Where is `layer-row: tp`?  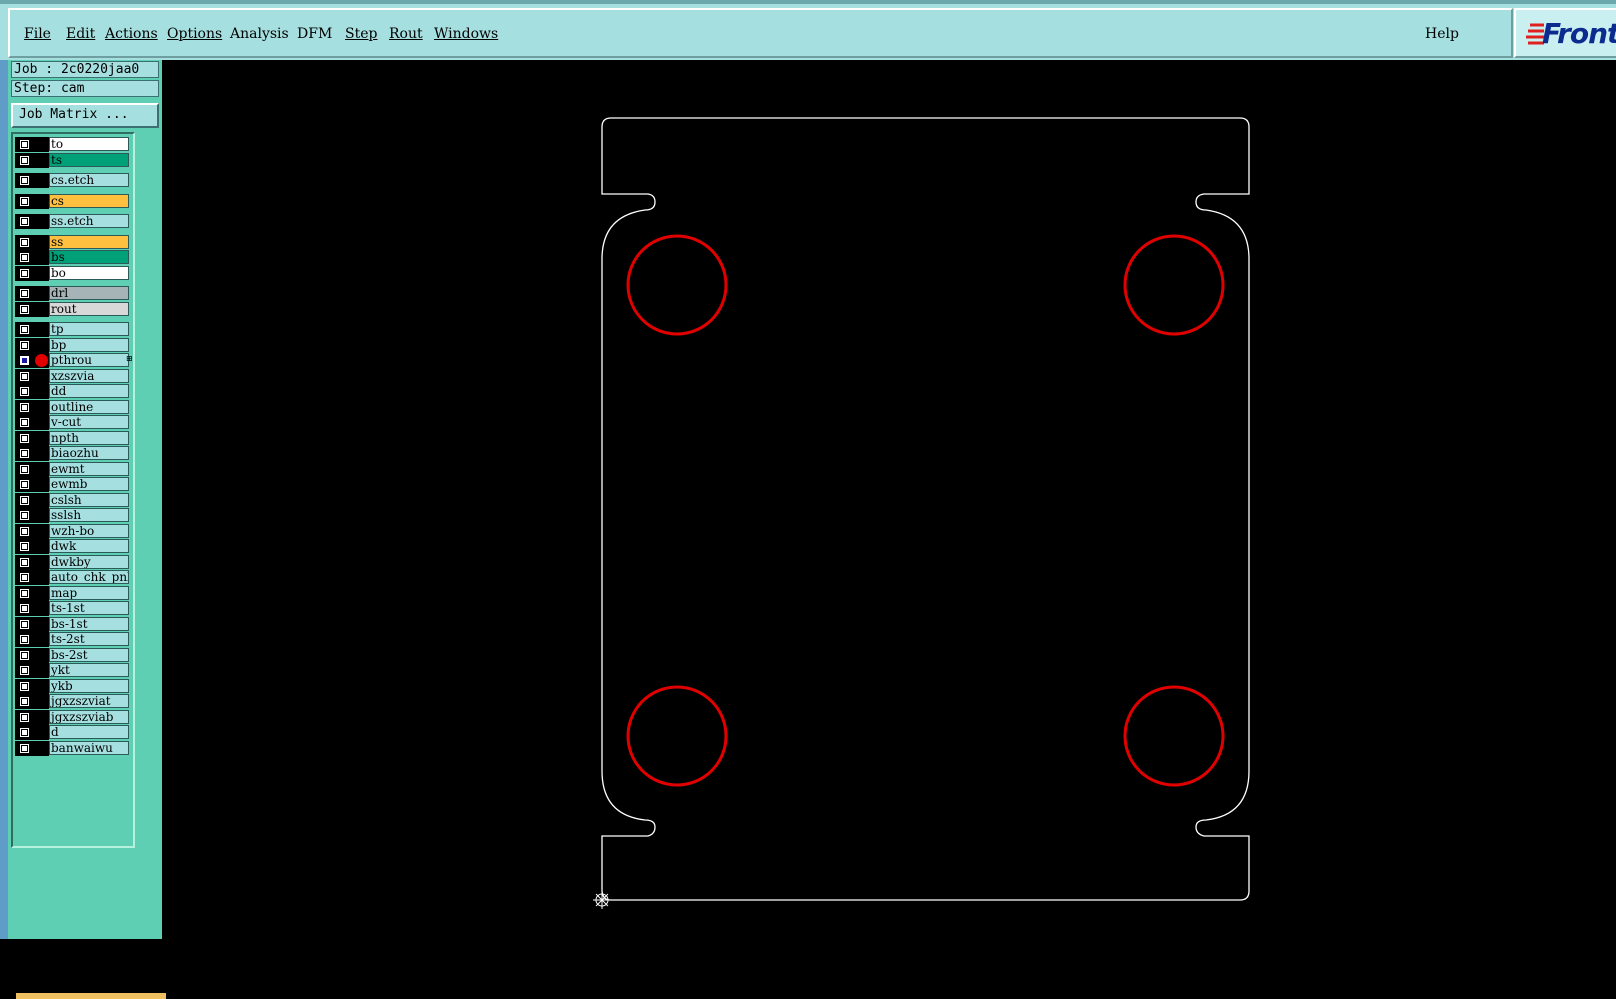 layer-row: tp is located at coordinates (74, 329).